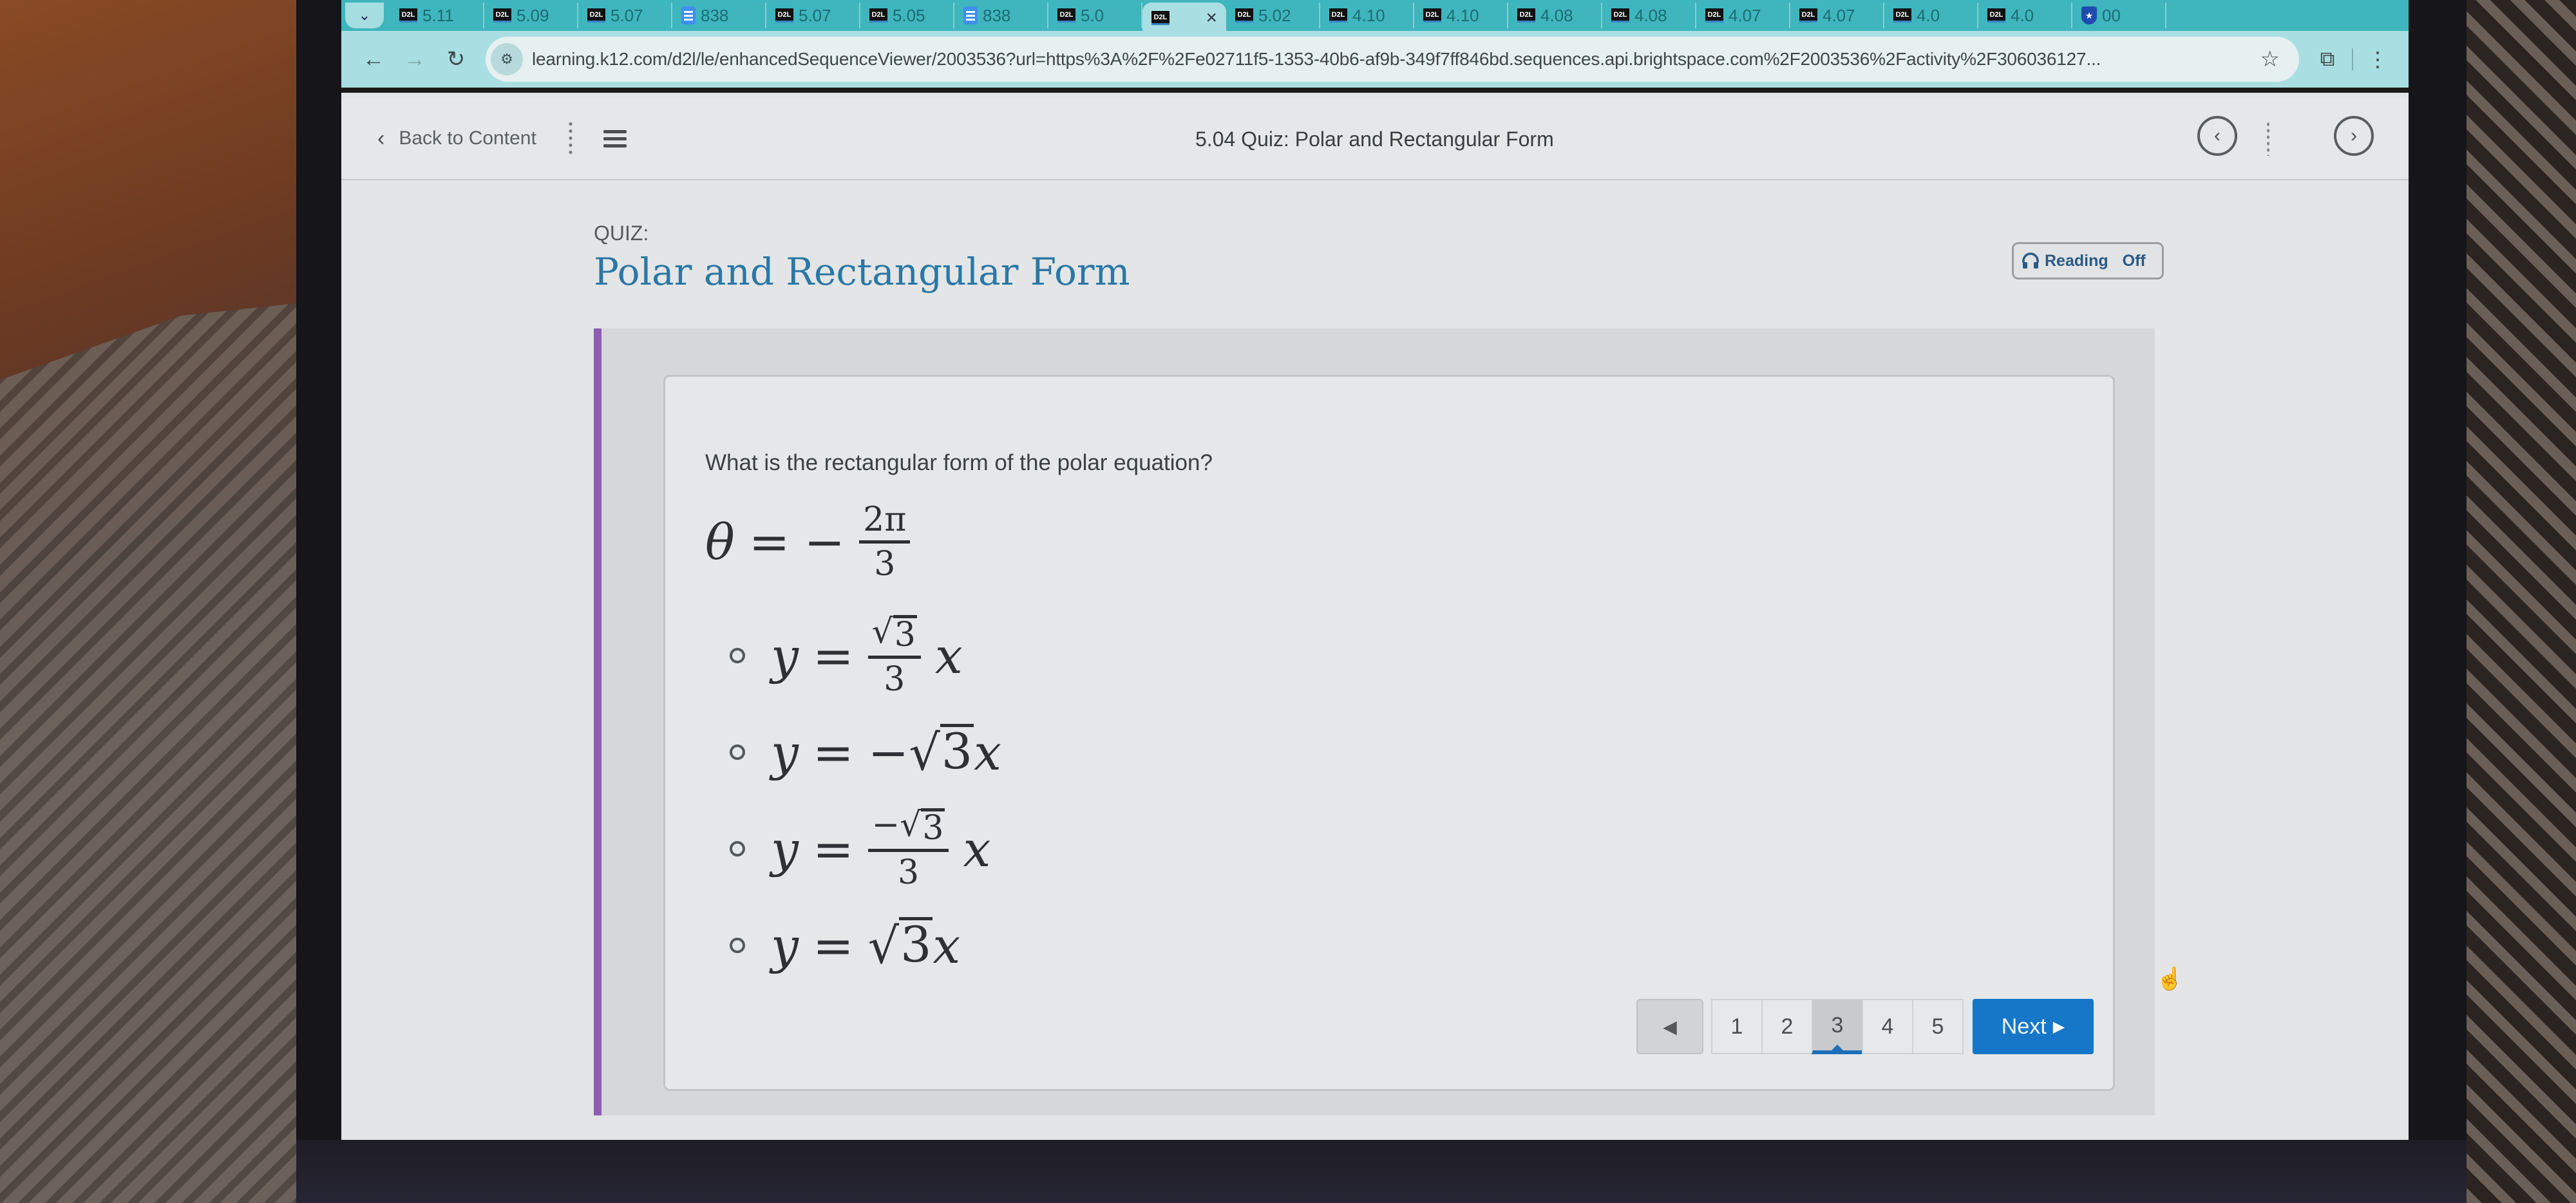 The height and width of the screenshot is (1203, 2576). I want to click on page-numbers: 12345, so click(1837, 1026).